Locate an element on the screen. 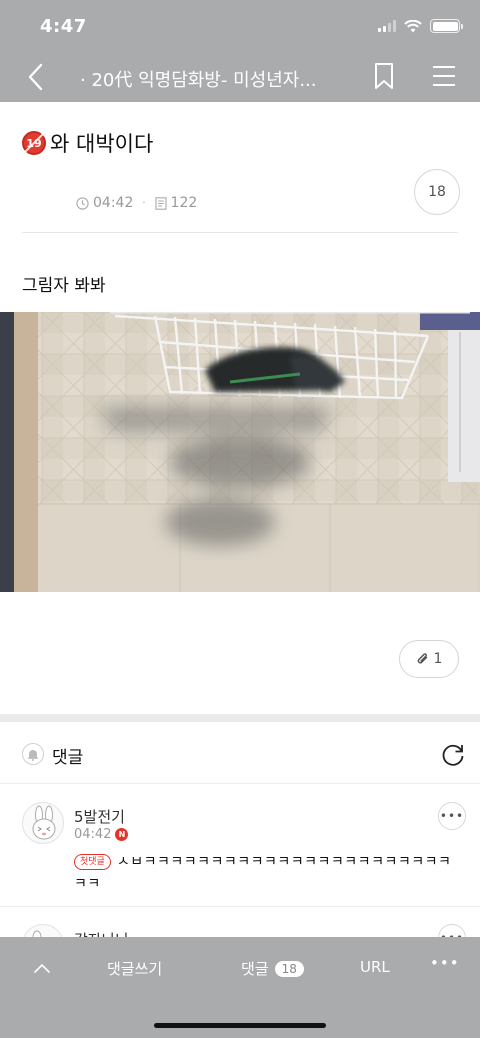  section-gap is located at coordinates (240, 718).